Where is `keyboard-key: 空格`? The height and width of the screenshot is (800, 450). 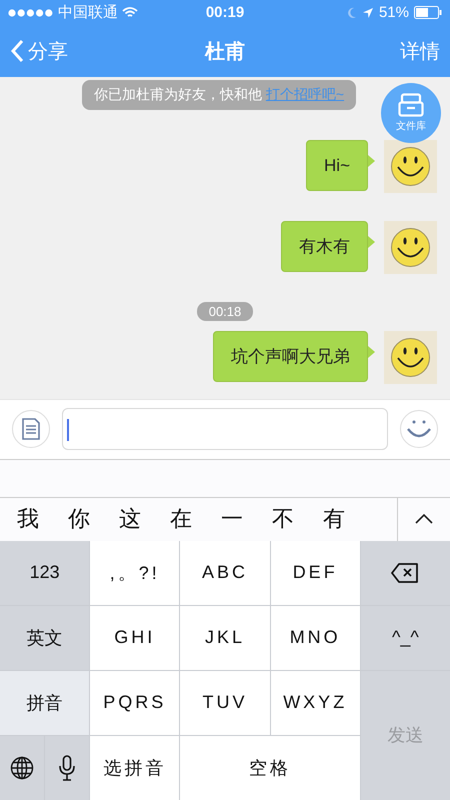 keyboard-key: 空格 is located at coordinates (270, 768).